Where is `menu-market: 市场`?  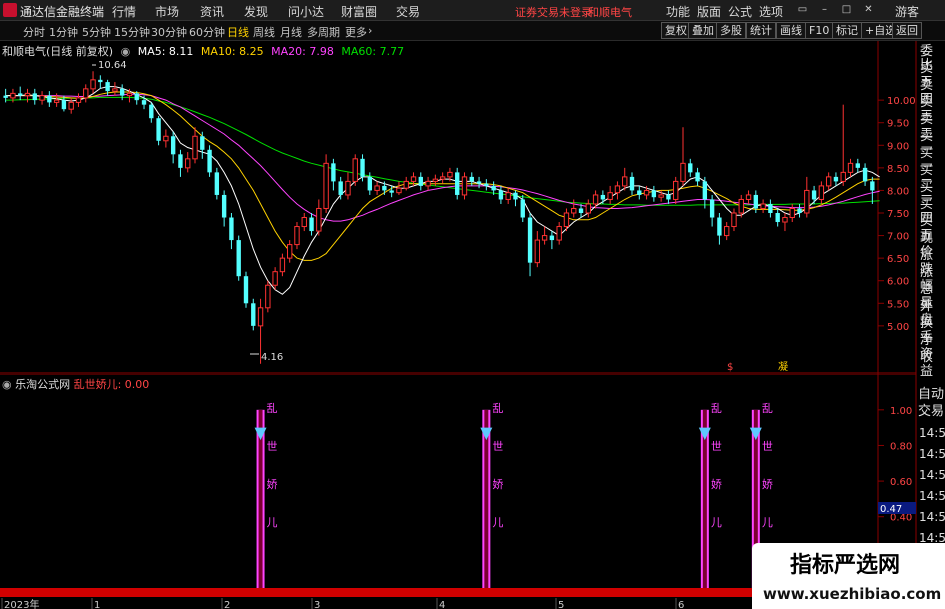
menu-market: 市场 is located at coordinates (167, 11).